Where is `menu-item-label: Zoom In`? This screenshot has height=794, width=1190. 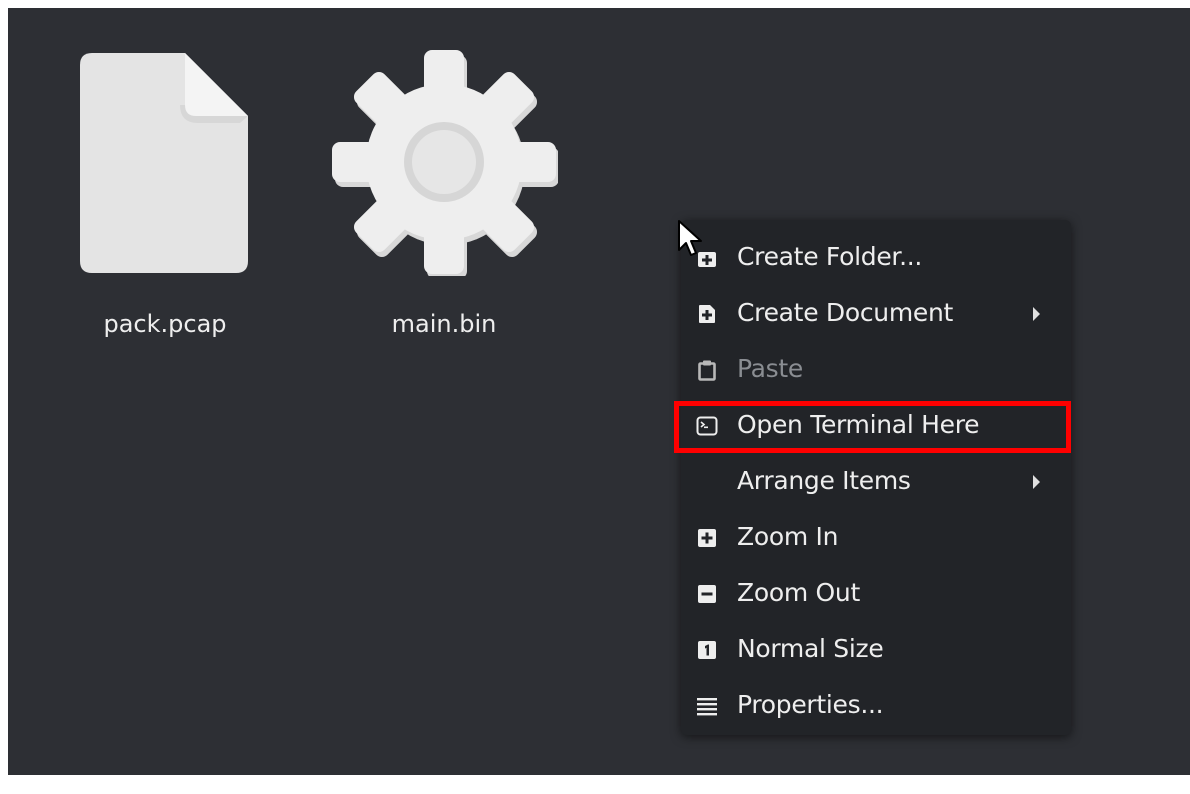 menu-item-label: Zoom In is located at coordinates (788, 536).